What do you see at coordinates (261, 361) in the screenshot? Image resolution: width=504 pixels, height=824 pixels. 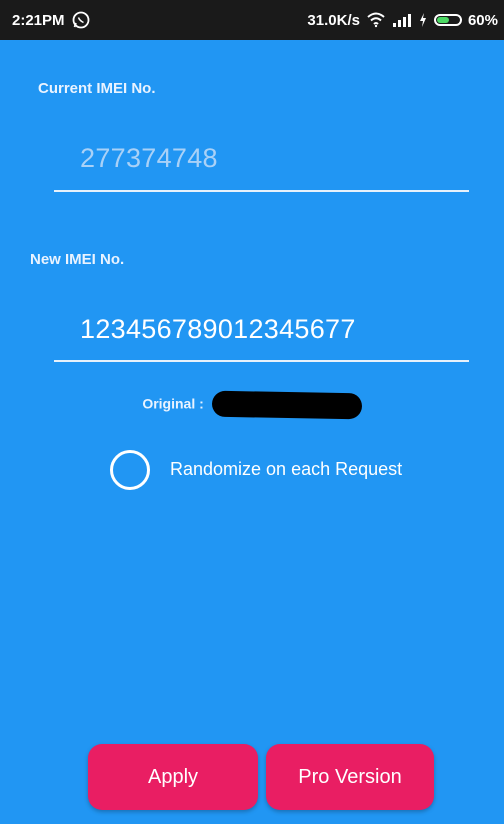 I see `new-imei-underline` at bounding box center [261, 361].